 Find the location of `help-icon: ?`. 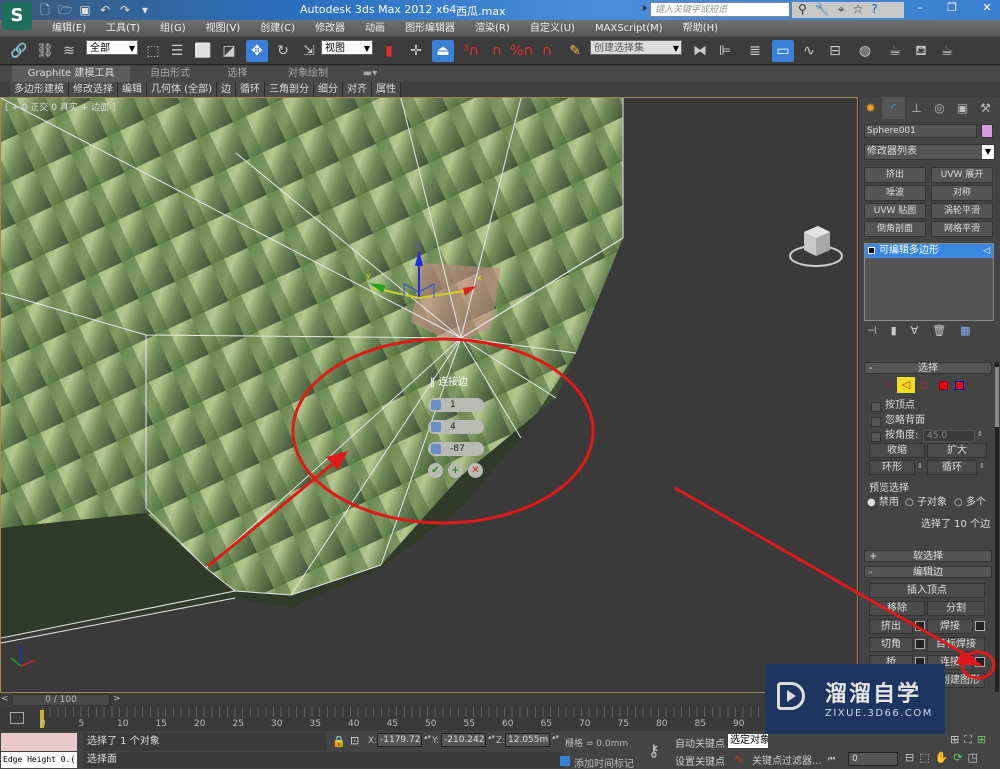

help-icon: ? is located at coordinates (874, 10).